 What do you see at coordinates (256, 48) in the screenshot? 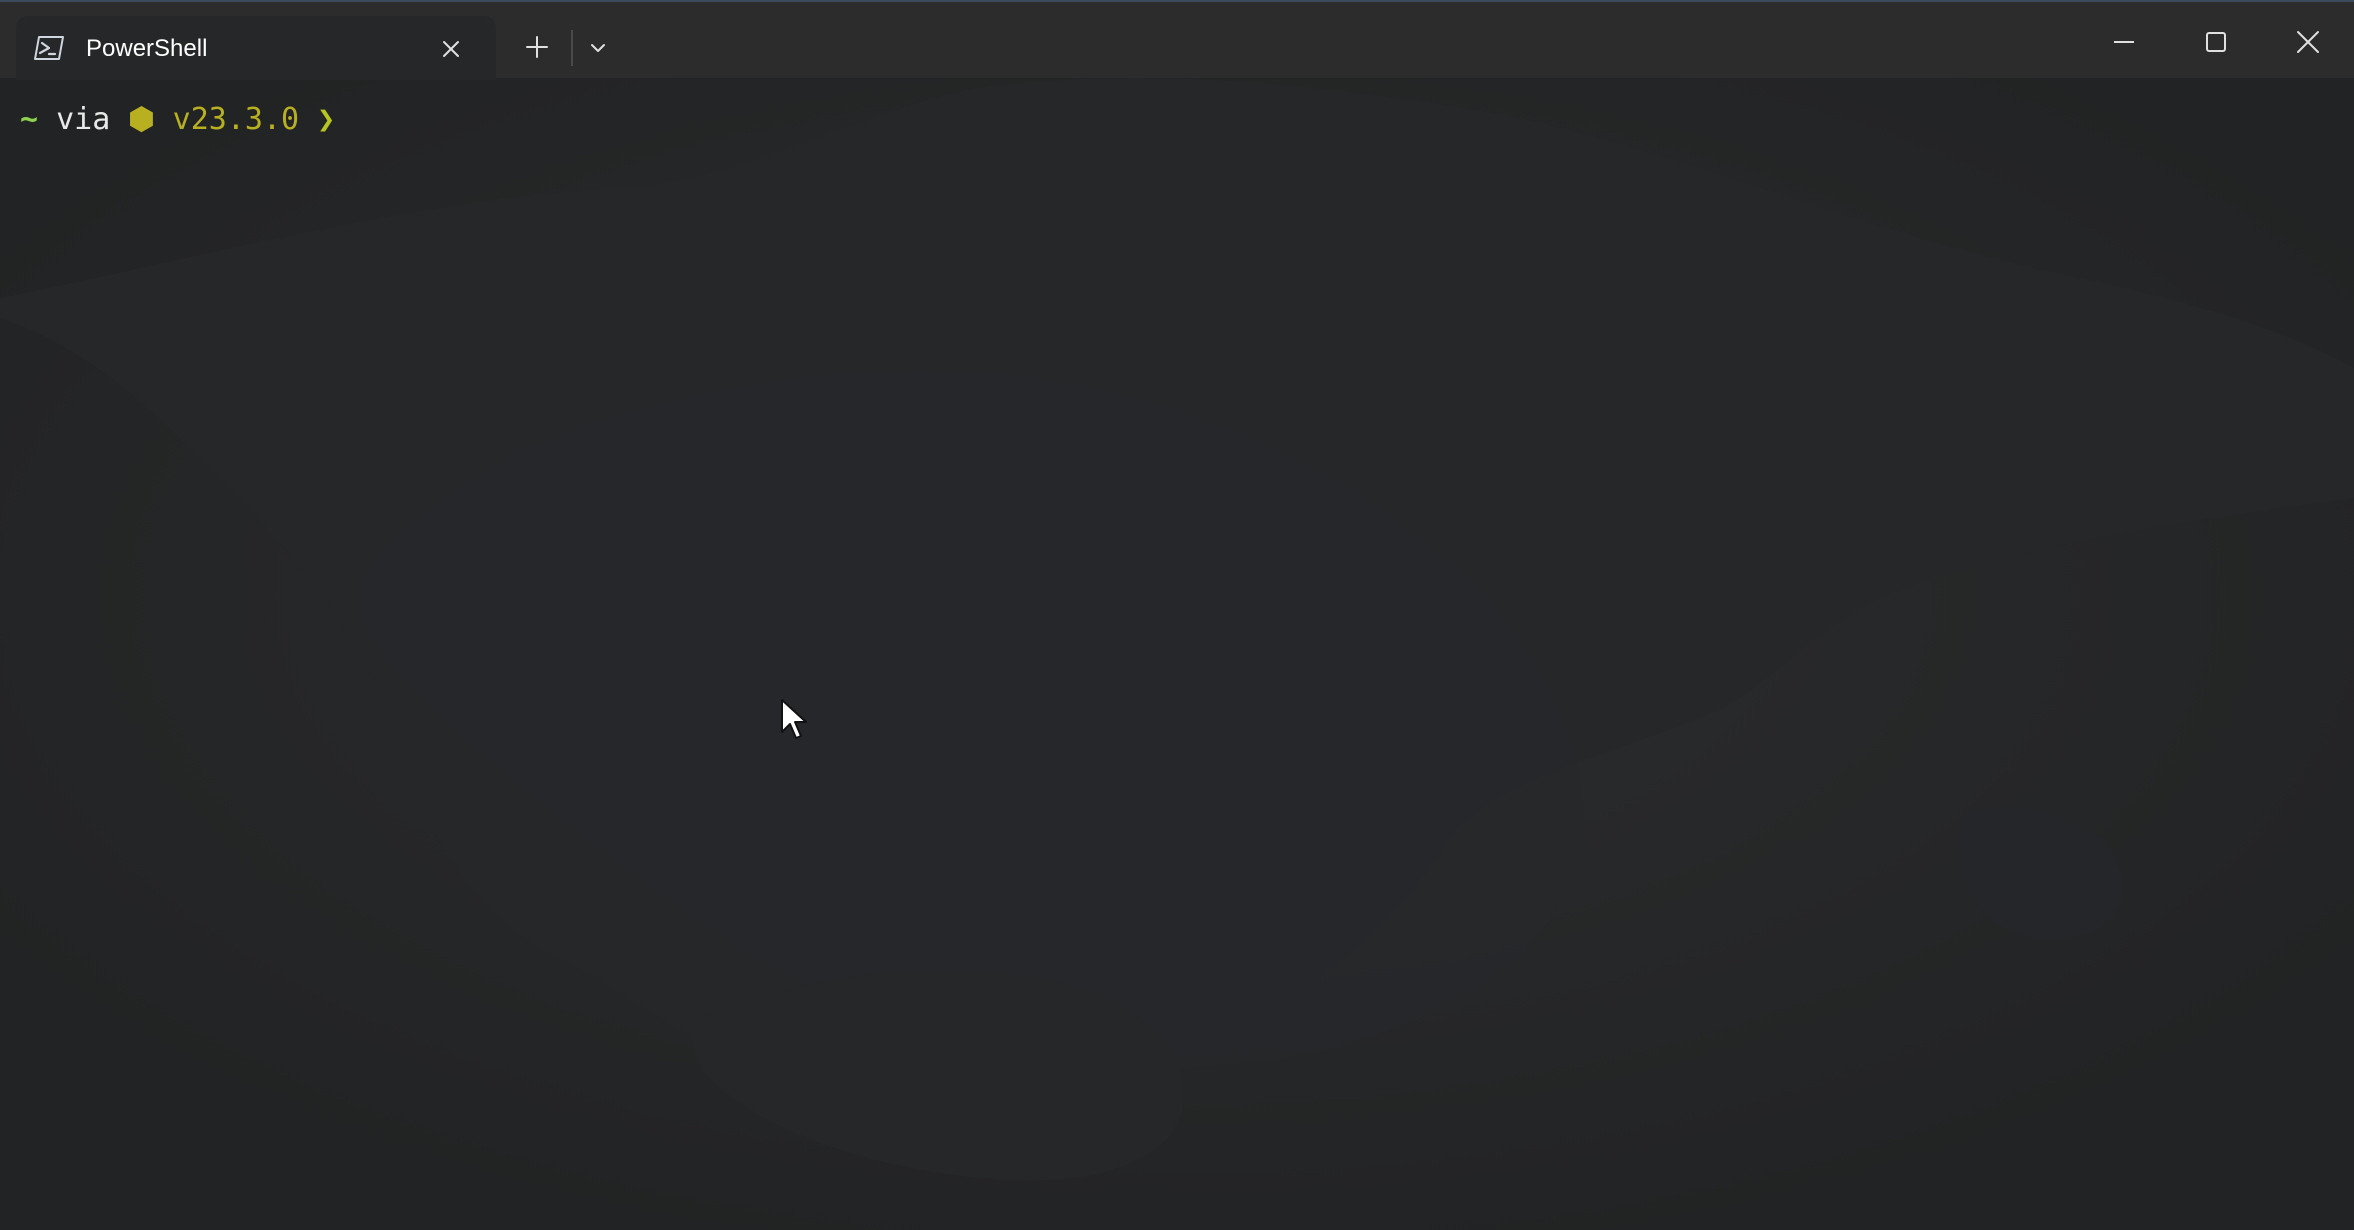
I see `tab-powershell: PowerShell` at bounding box center [256, 48].